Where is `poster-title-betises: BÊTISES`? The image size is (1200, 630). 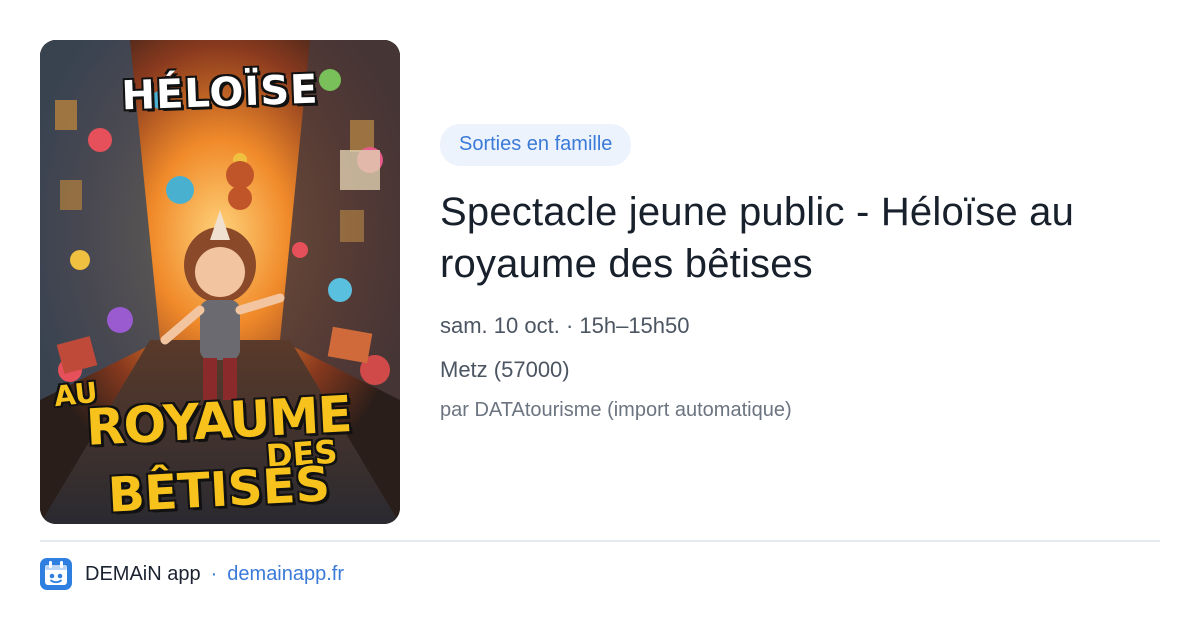
poster-title-betises: BÊTISES is located at coordinates (219, 490).